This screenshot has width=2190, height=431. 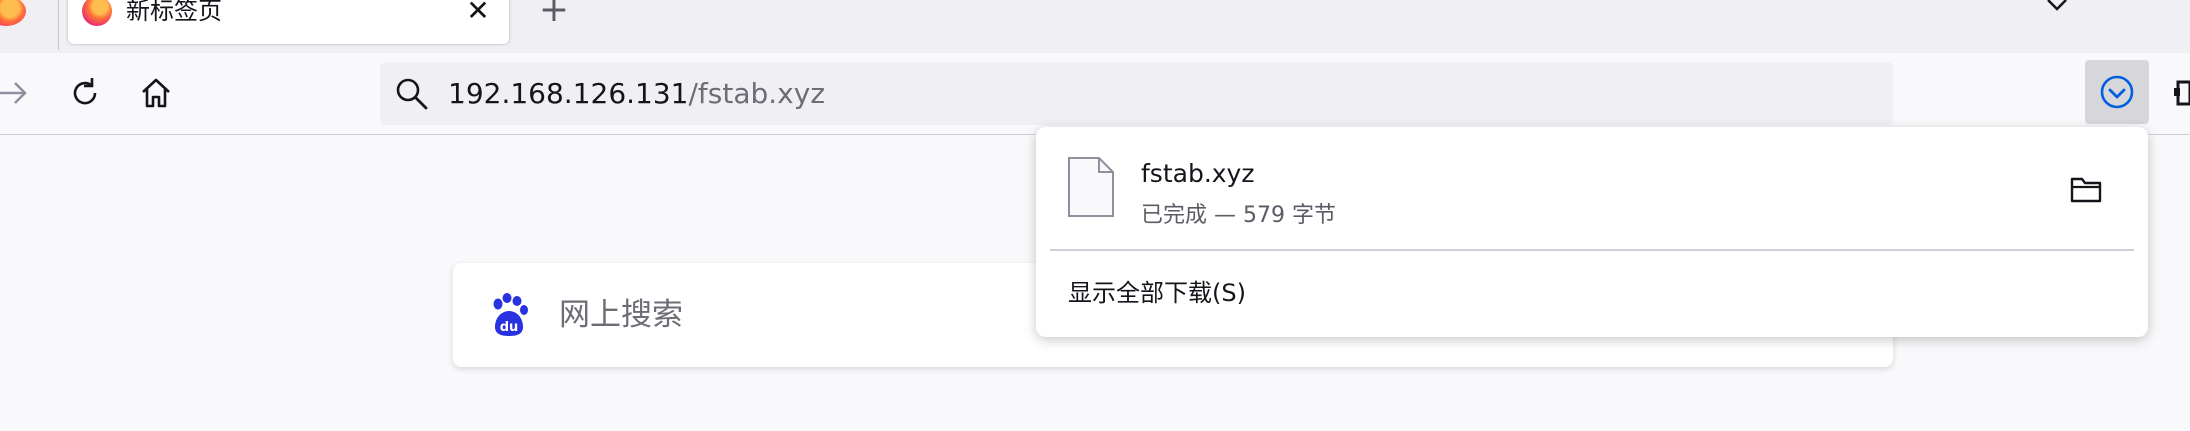 I want to click on url-text: 192.168.126.131/fstab.xyz, so click(x=636, y=93).